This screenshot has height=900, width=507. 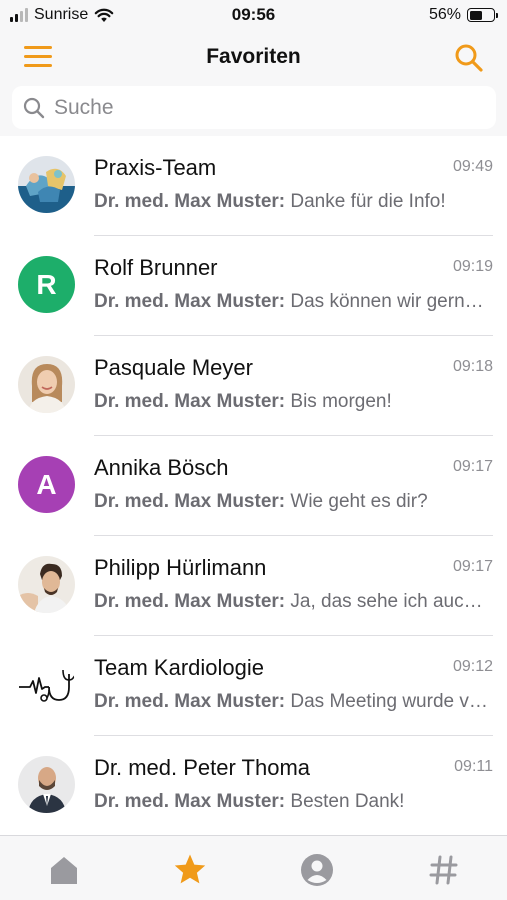 I want to click on stethoscope-heartbeat-icon, so click(x=46, y=684).